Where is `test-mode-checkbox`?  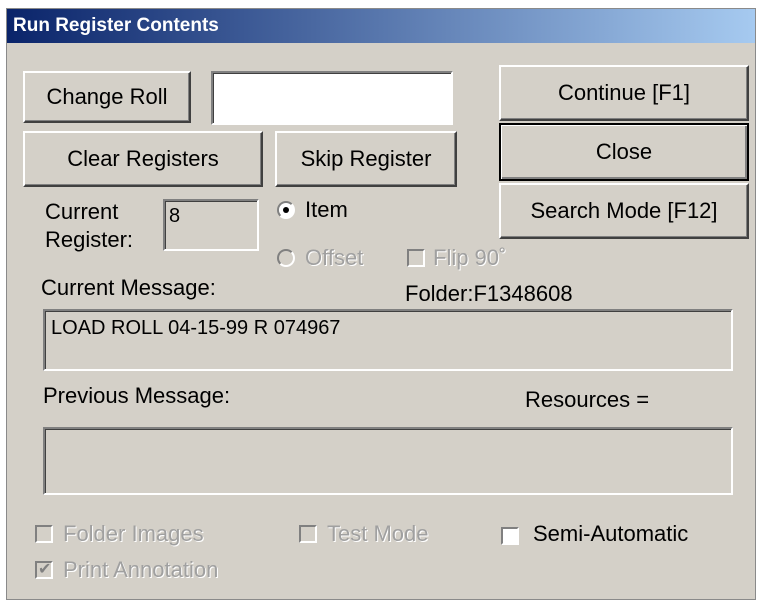 test-mode-checkbox is located at coordinates (308, 534).